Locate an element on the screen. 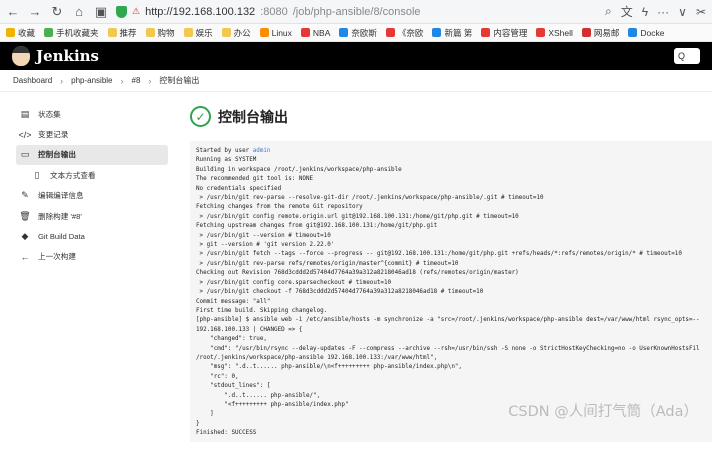 This screenshot has width=712, height=459. sidebar-item-label: 文本方式查看 is located at coordinates (73, 175).